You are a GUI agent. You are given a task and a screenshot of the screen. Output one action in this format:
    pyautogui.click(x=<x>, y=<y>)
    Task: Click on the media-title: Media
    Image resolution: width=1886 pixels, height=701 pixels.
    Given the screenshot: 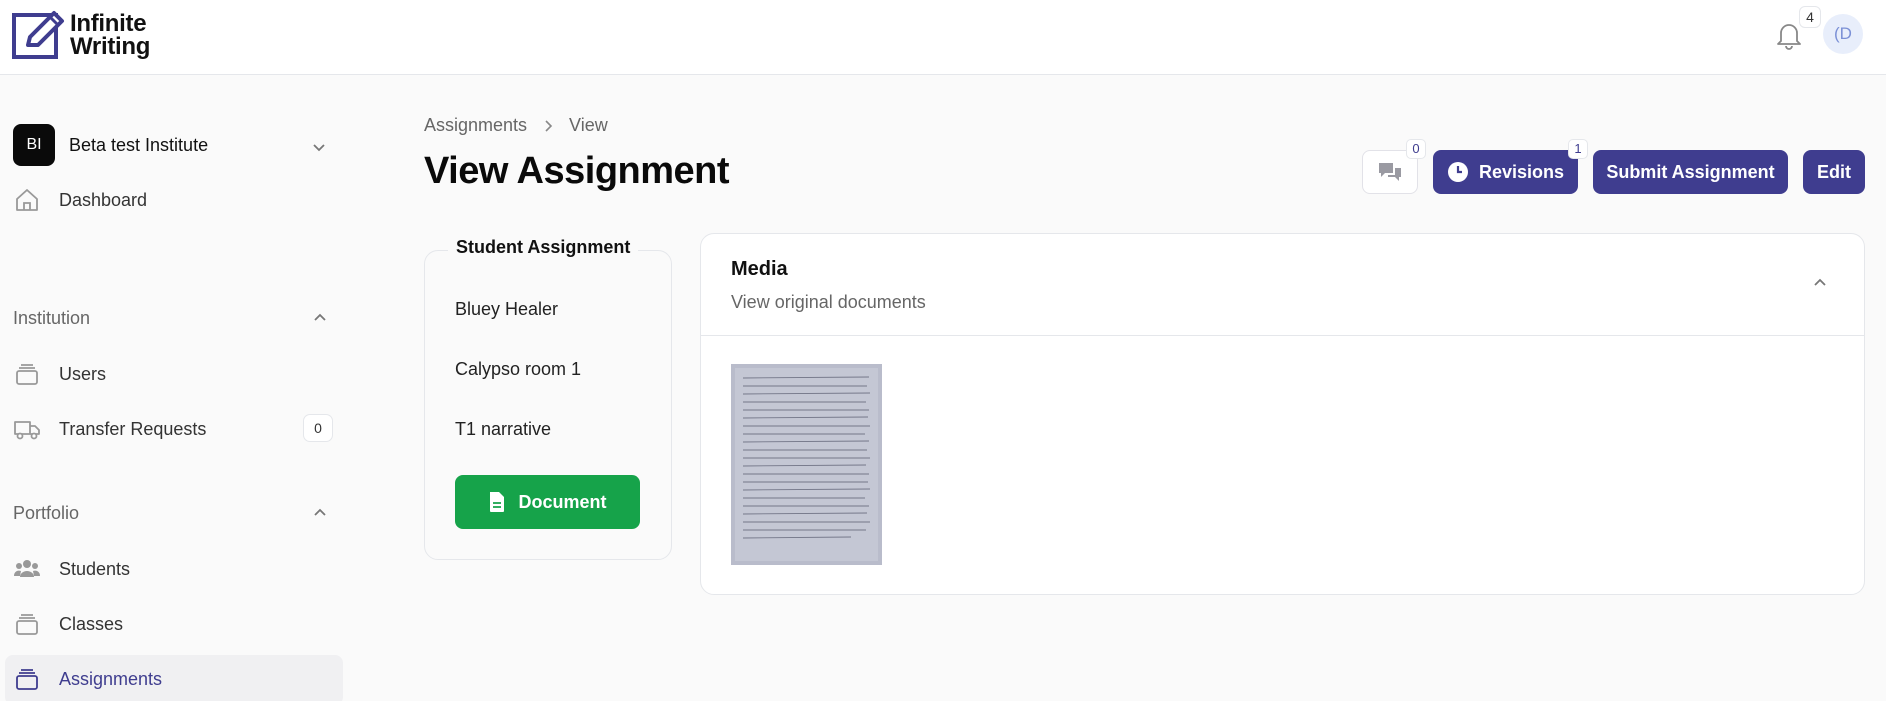 What is the action you would take?
    pyautogui.click(x=759, y=269)
    